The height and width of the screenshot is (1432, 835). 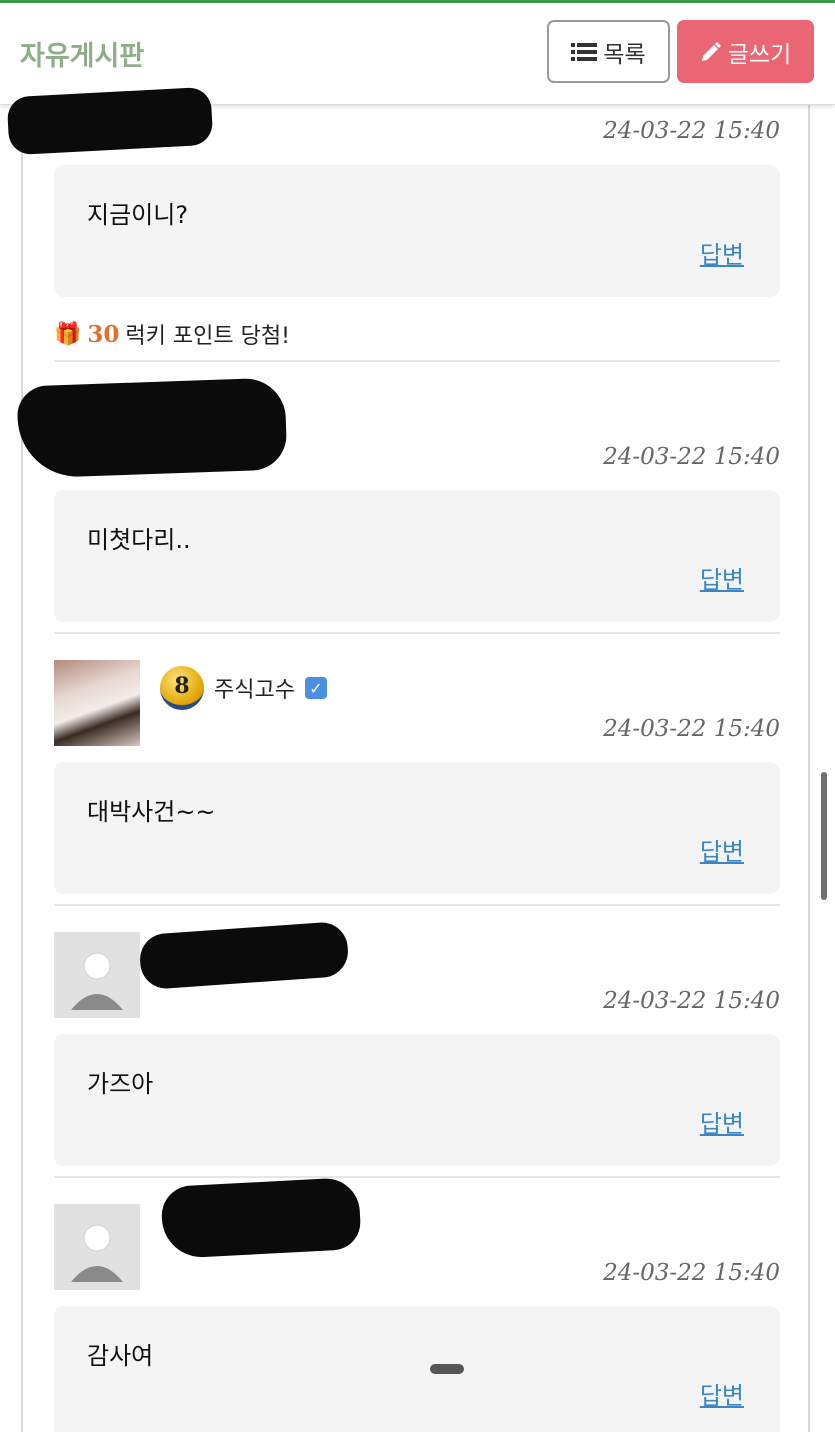 I want to click on list-button: 목록, so click(x=608, y=51).